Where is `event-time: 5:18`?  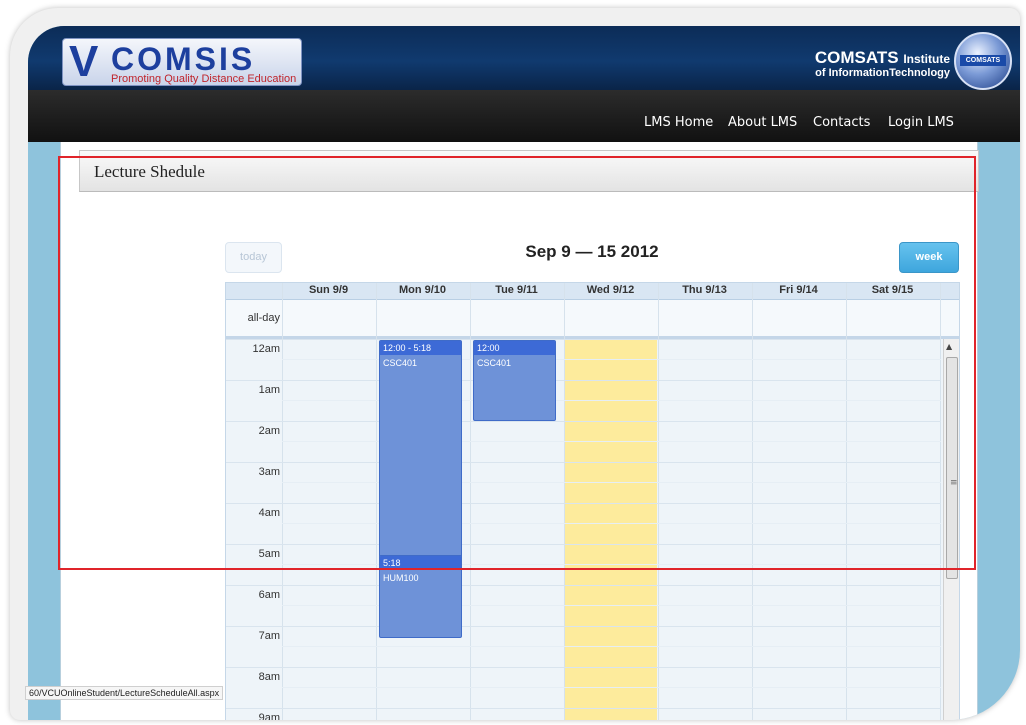
event-time: 5:18 is located at coordinates (420, 563).